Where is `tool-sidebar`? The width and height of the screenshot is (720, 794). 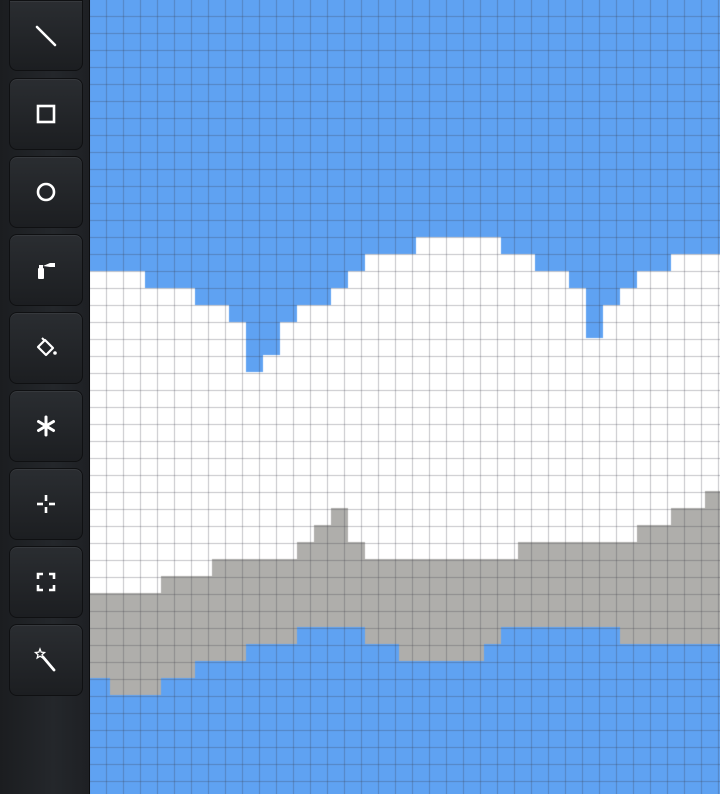 tool-sidebar is located at coordinates (45, 397).